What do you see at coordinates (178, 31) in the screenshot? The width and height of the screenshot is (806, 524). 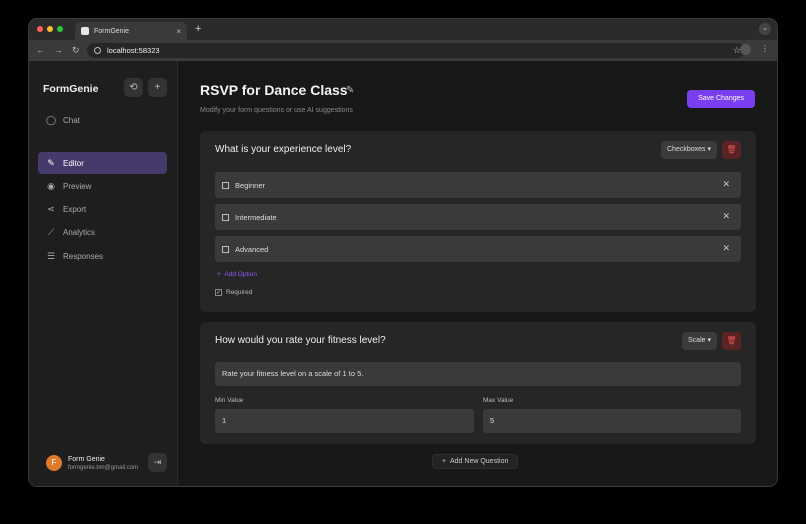 I see `close-tab-icon: ×` at bounding box center [178, 31].